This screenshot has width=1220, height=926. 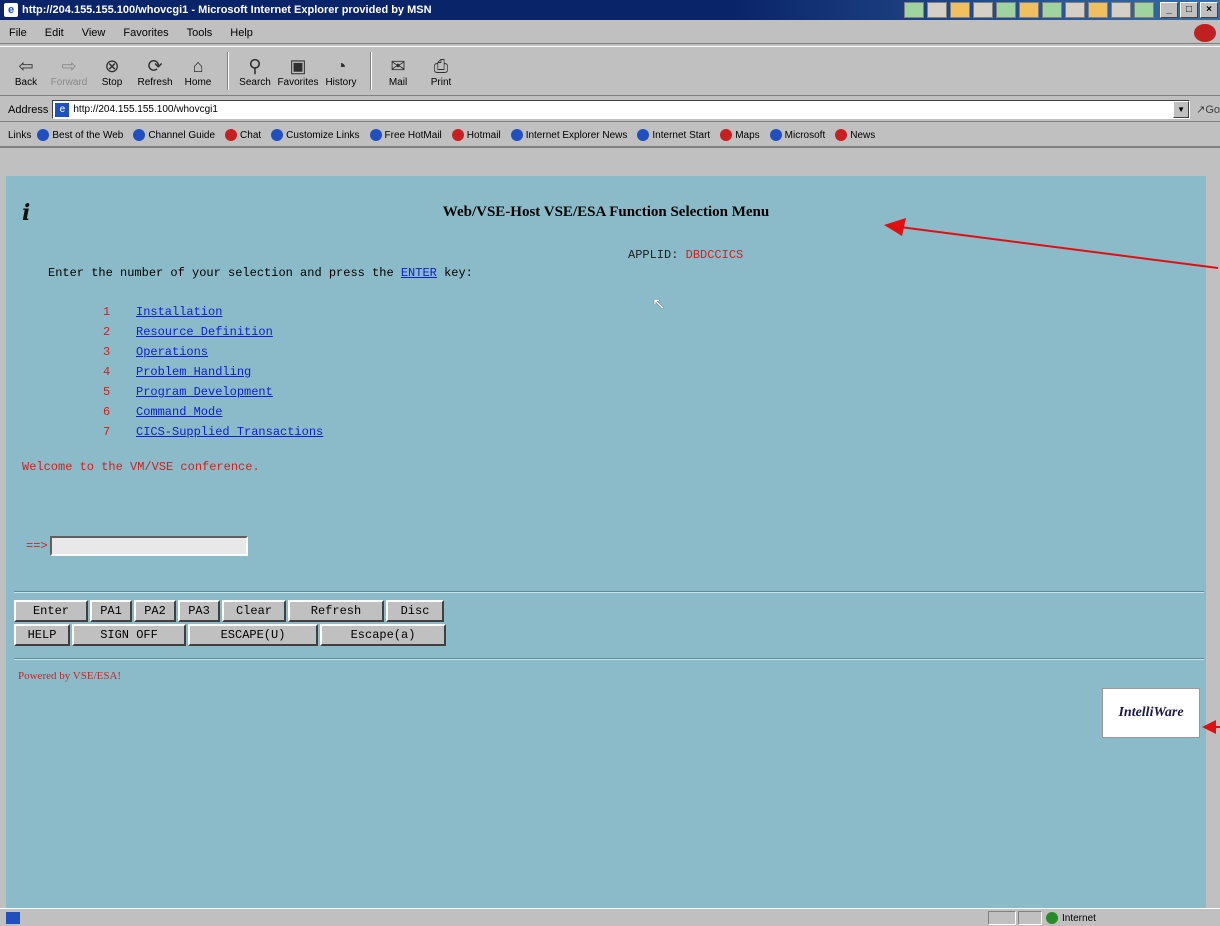 What do you see at coordinates (298, 82) in the screenshot?
I see `favorites-label: Favorites` at bounding box center [298, 82].